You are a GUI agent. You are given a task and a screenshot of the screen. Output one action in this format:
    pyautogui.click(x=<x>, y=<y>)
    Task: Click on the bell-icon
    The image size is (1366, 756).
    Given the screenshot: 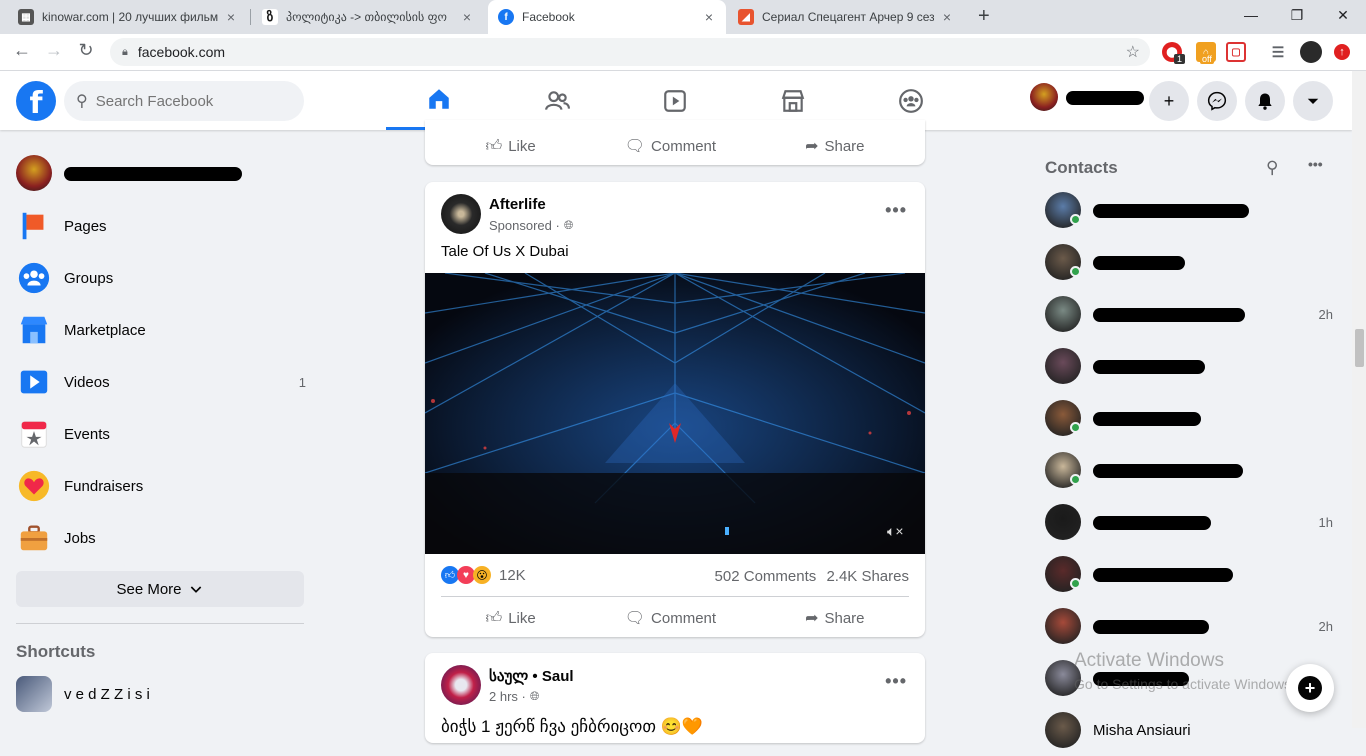 What is the action you would take?
    pyautogui.click(x=1265, y=101)
    